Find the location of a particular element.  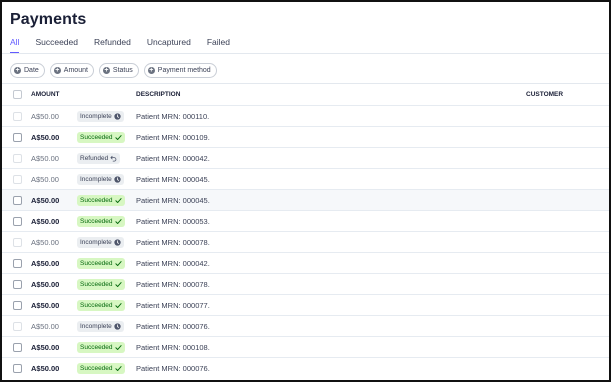

status-badge: Refunded is located at coordinates (99, 158).